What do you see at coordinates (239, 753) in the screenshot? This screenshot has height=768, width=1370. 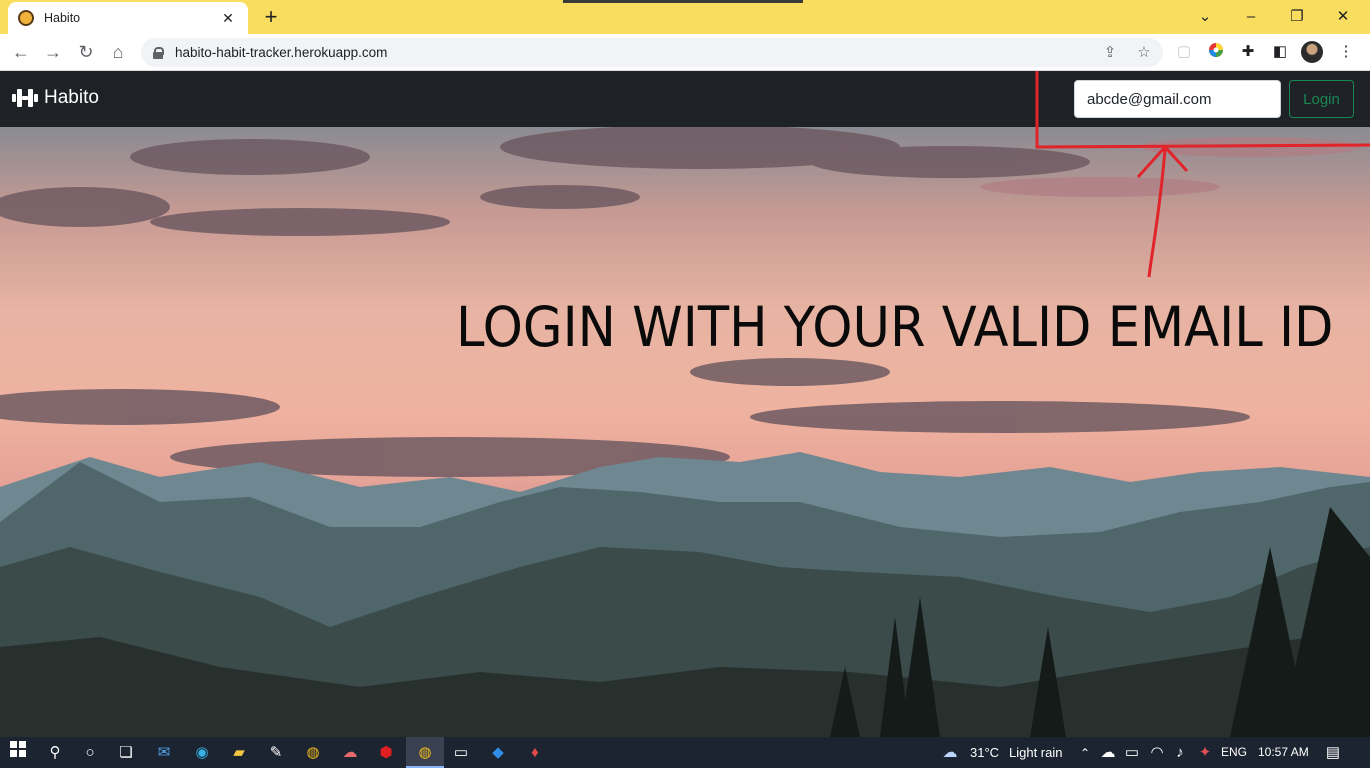 I see `file-explorer-icon: ▰` at bounding box center [239, 753].